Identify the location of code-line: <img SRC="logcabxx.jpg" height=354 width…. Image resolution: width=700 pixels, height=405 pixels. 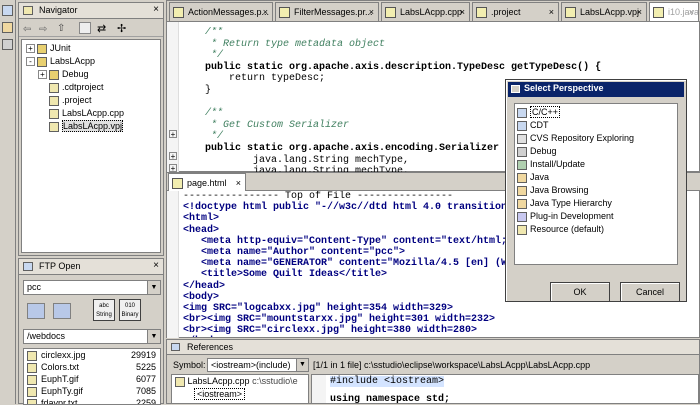
(318, 308).